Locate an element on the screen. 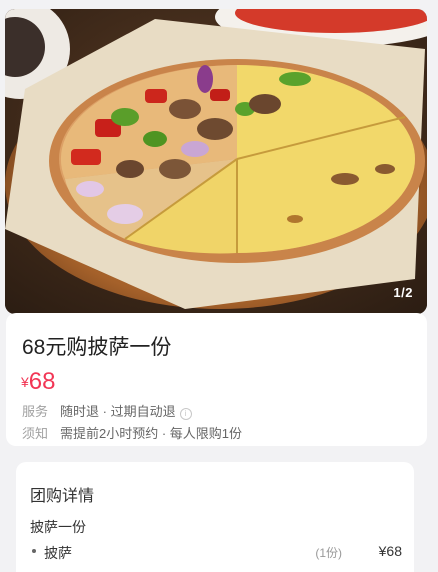  image-counter: 1/2 is located at coordinates (403, 292).